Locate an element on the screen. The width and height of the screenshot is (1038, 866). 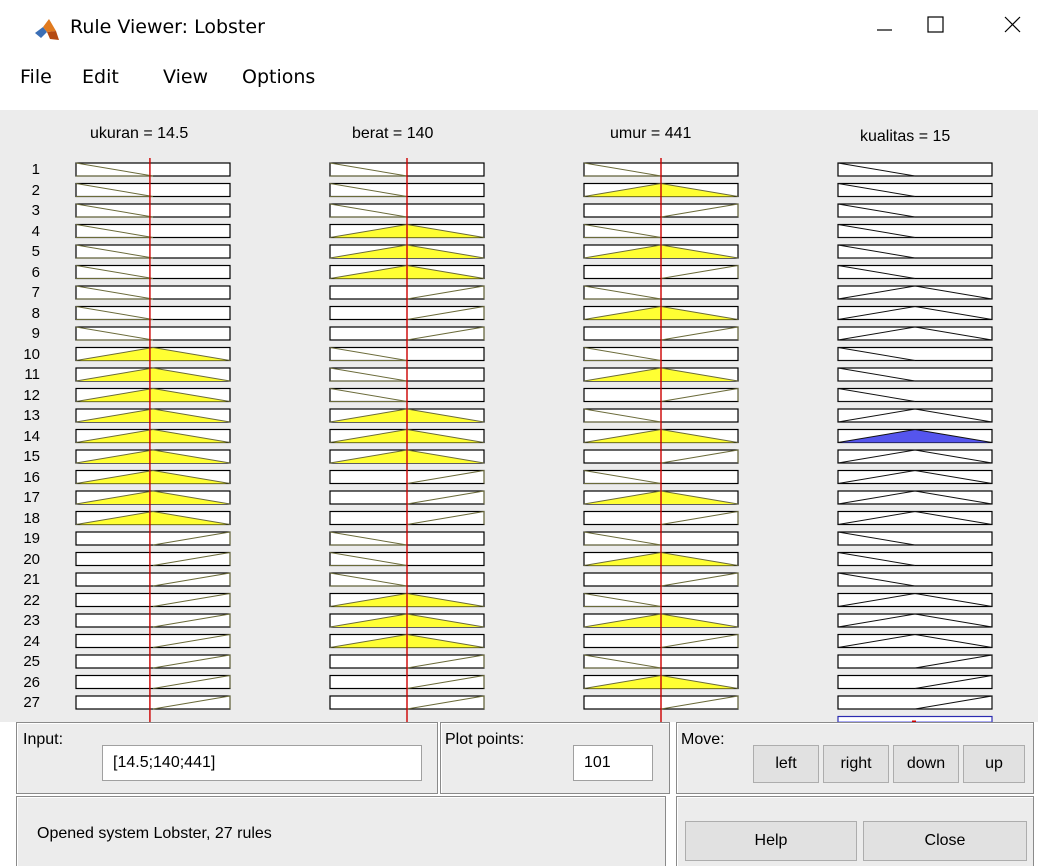
status-text: Opened system Lobster, 27 rules is located at coordinates (154, 833).